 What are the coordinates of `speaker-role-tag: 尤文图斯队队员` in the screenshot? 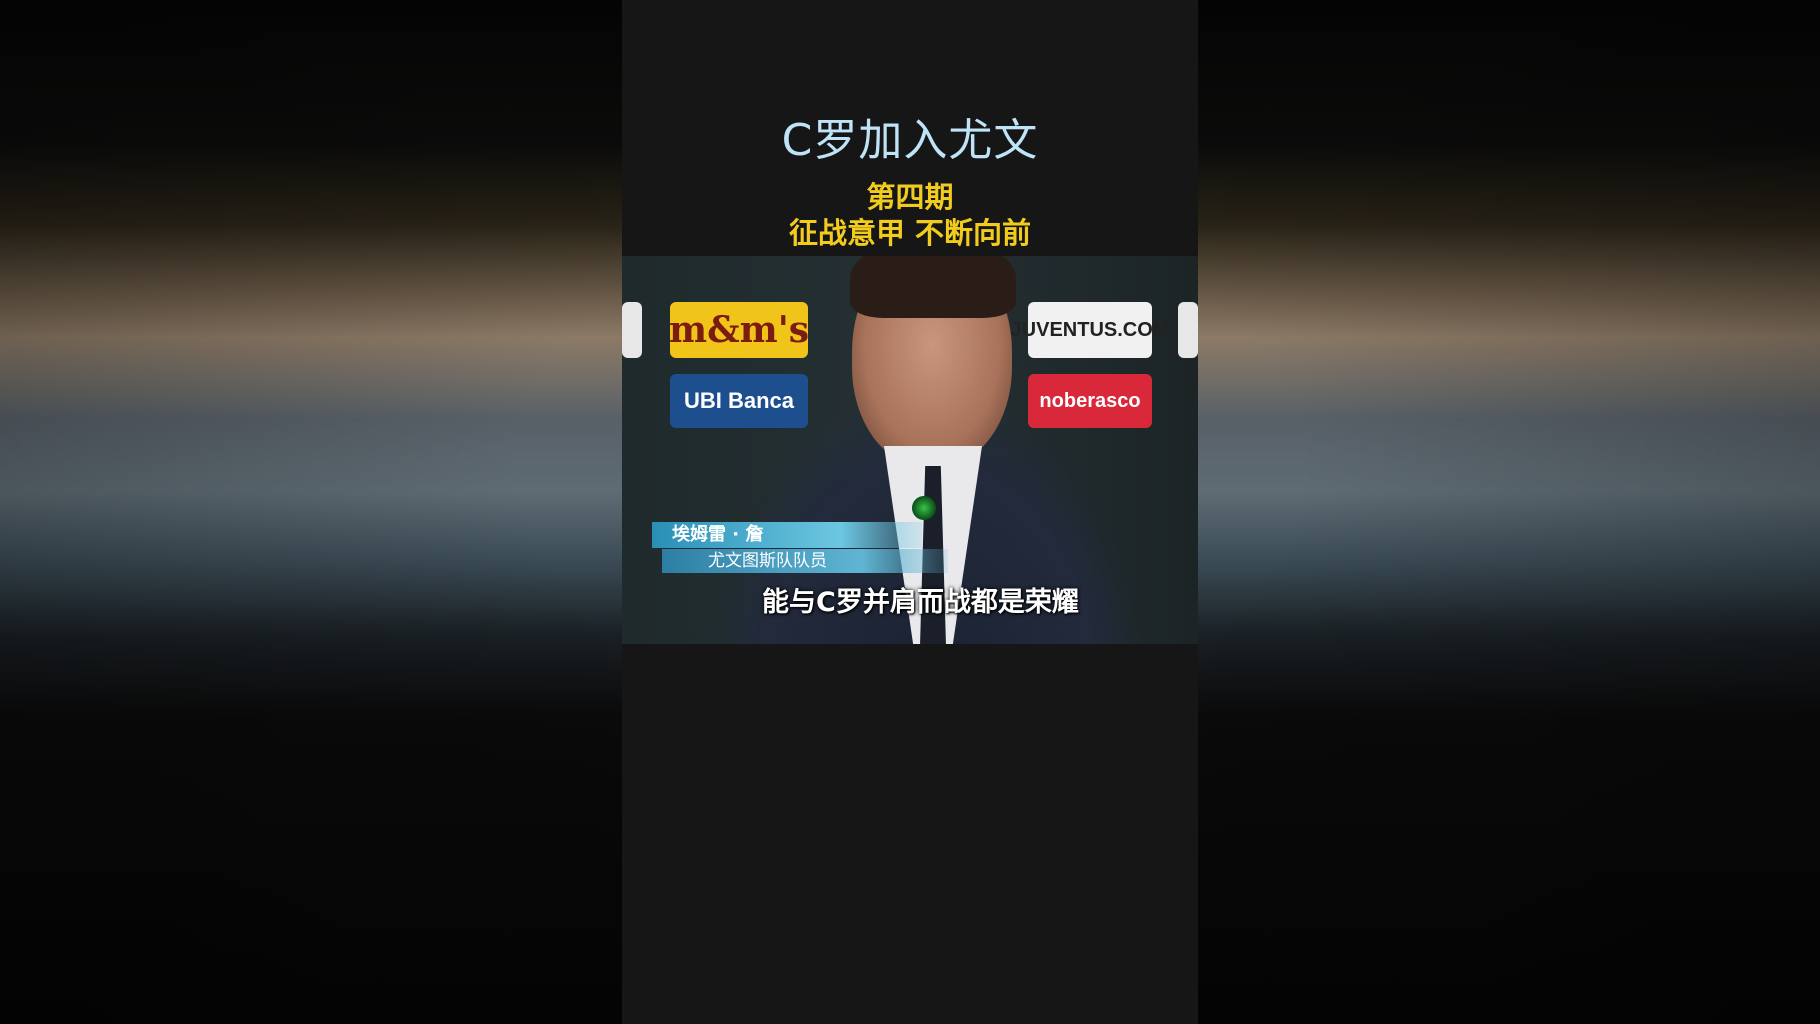 It's located at (805, 561).